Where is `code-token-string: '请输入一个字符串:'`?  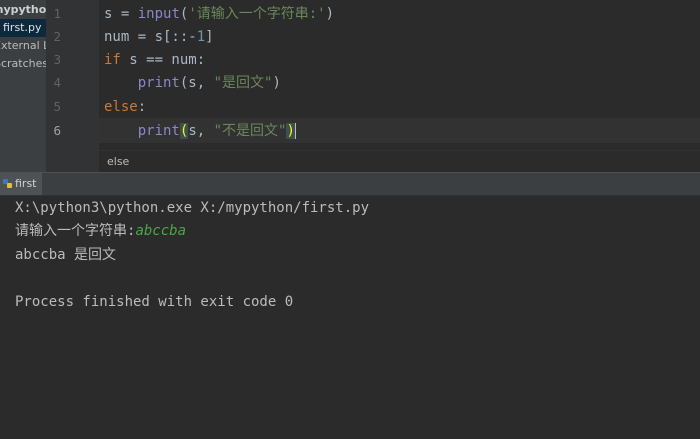 code-token-string: '请输入一个字符串:' is located at coordinates (257, 14).